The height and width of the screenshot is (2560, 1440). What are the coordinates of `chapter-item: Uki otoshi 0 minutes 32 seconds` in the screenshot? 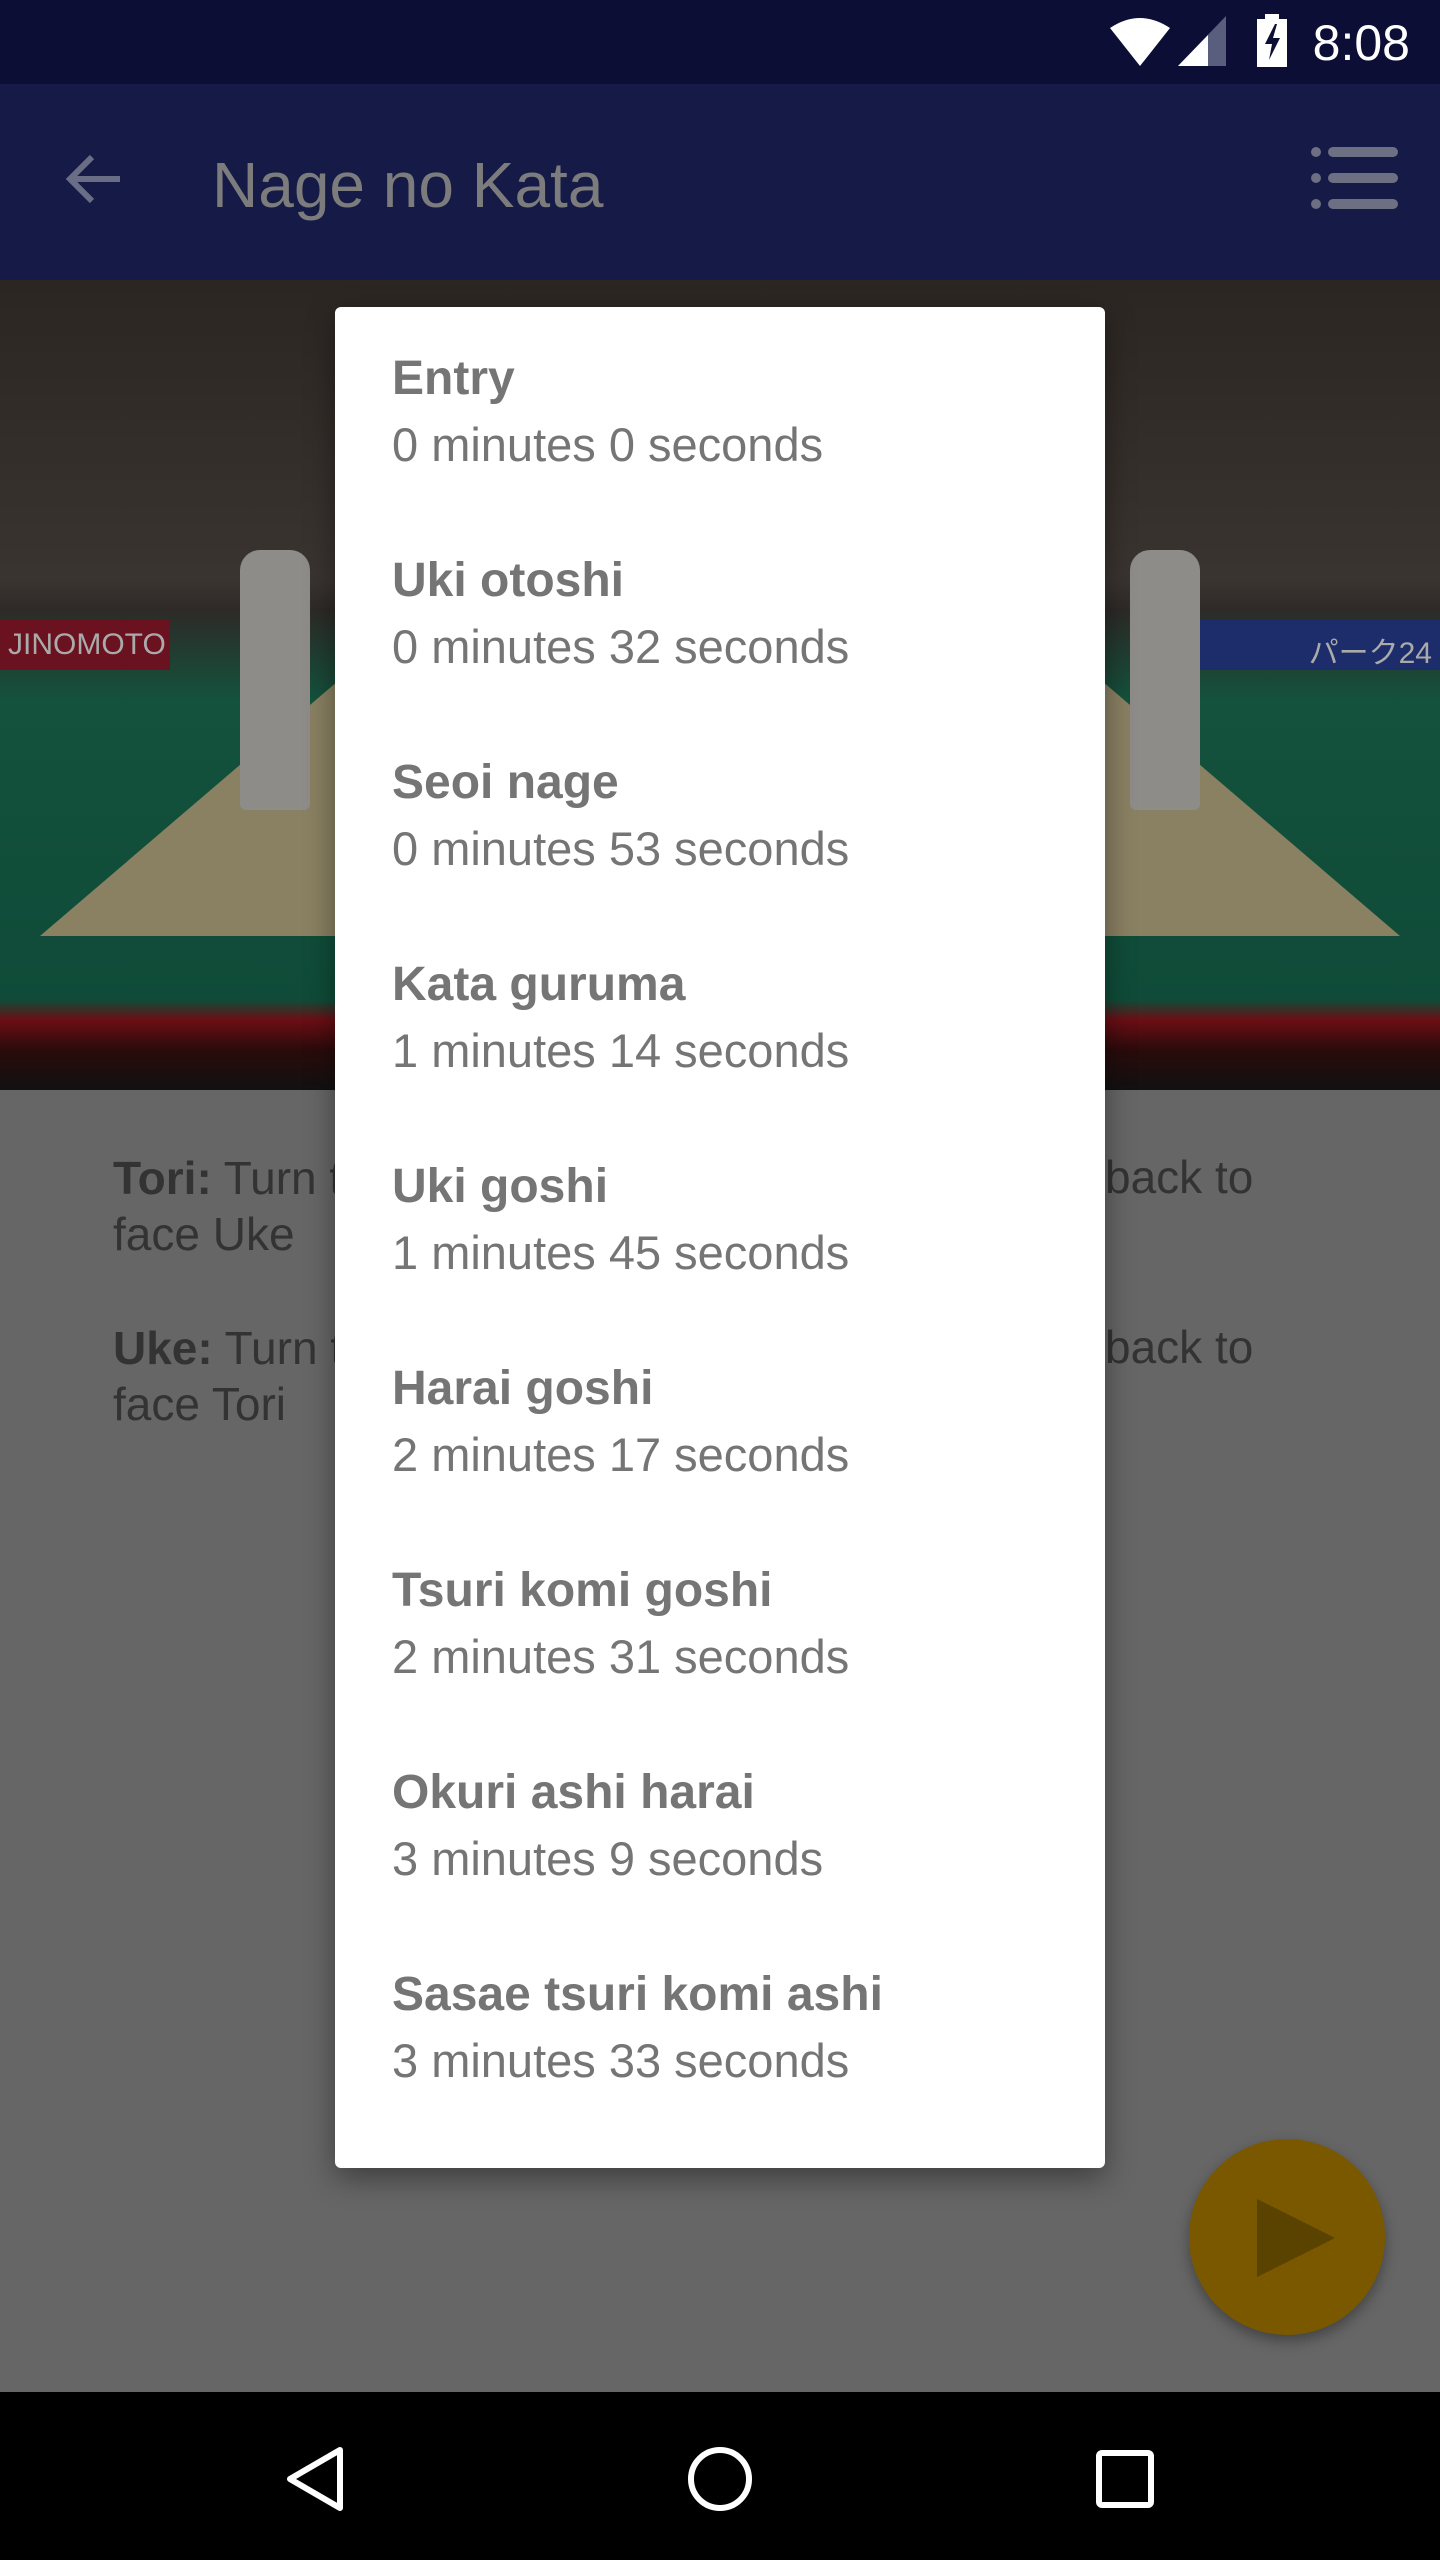 It's located at (620, 646).